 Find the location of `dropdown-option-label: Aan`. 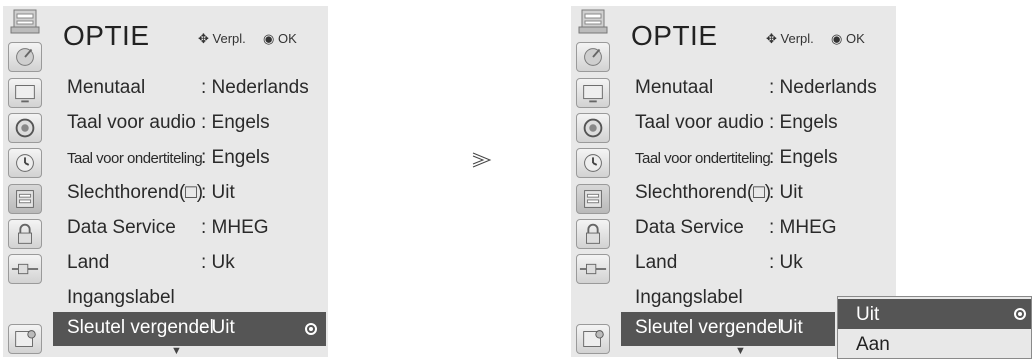

dropdown-option-label: Aan is located at coordinates (873, 344).